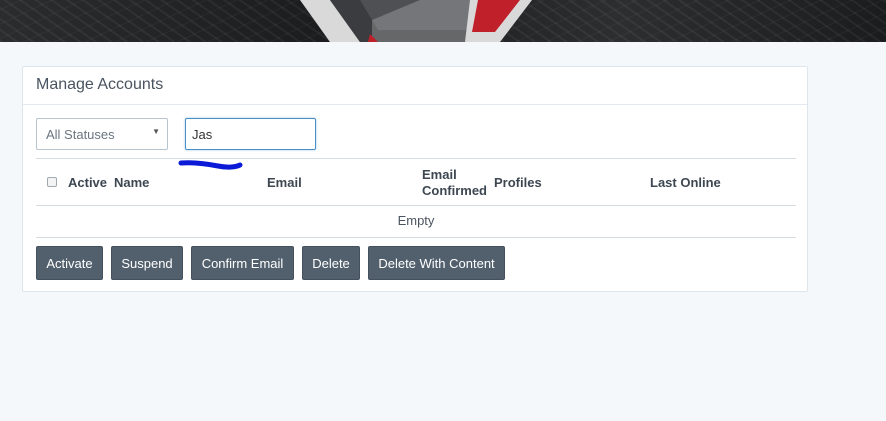 This screenshot has width=886, height=421. I want to click on column-email-confirmed-line2: Confirmed, so click(454, 190).